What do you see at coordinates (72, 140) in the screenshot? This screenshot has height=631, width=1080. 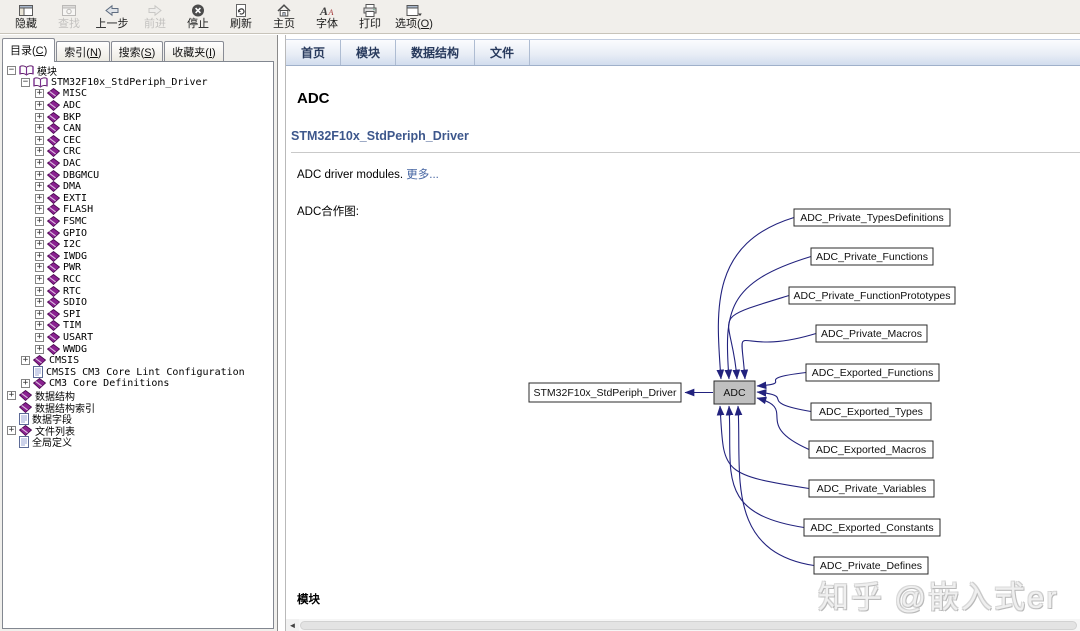 I see `tree-item-label: CEC` at bounding box center [72, 140].